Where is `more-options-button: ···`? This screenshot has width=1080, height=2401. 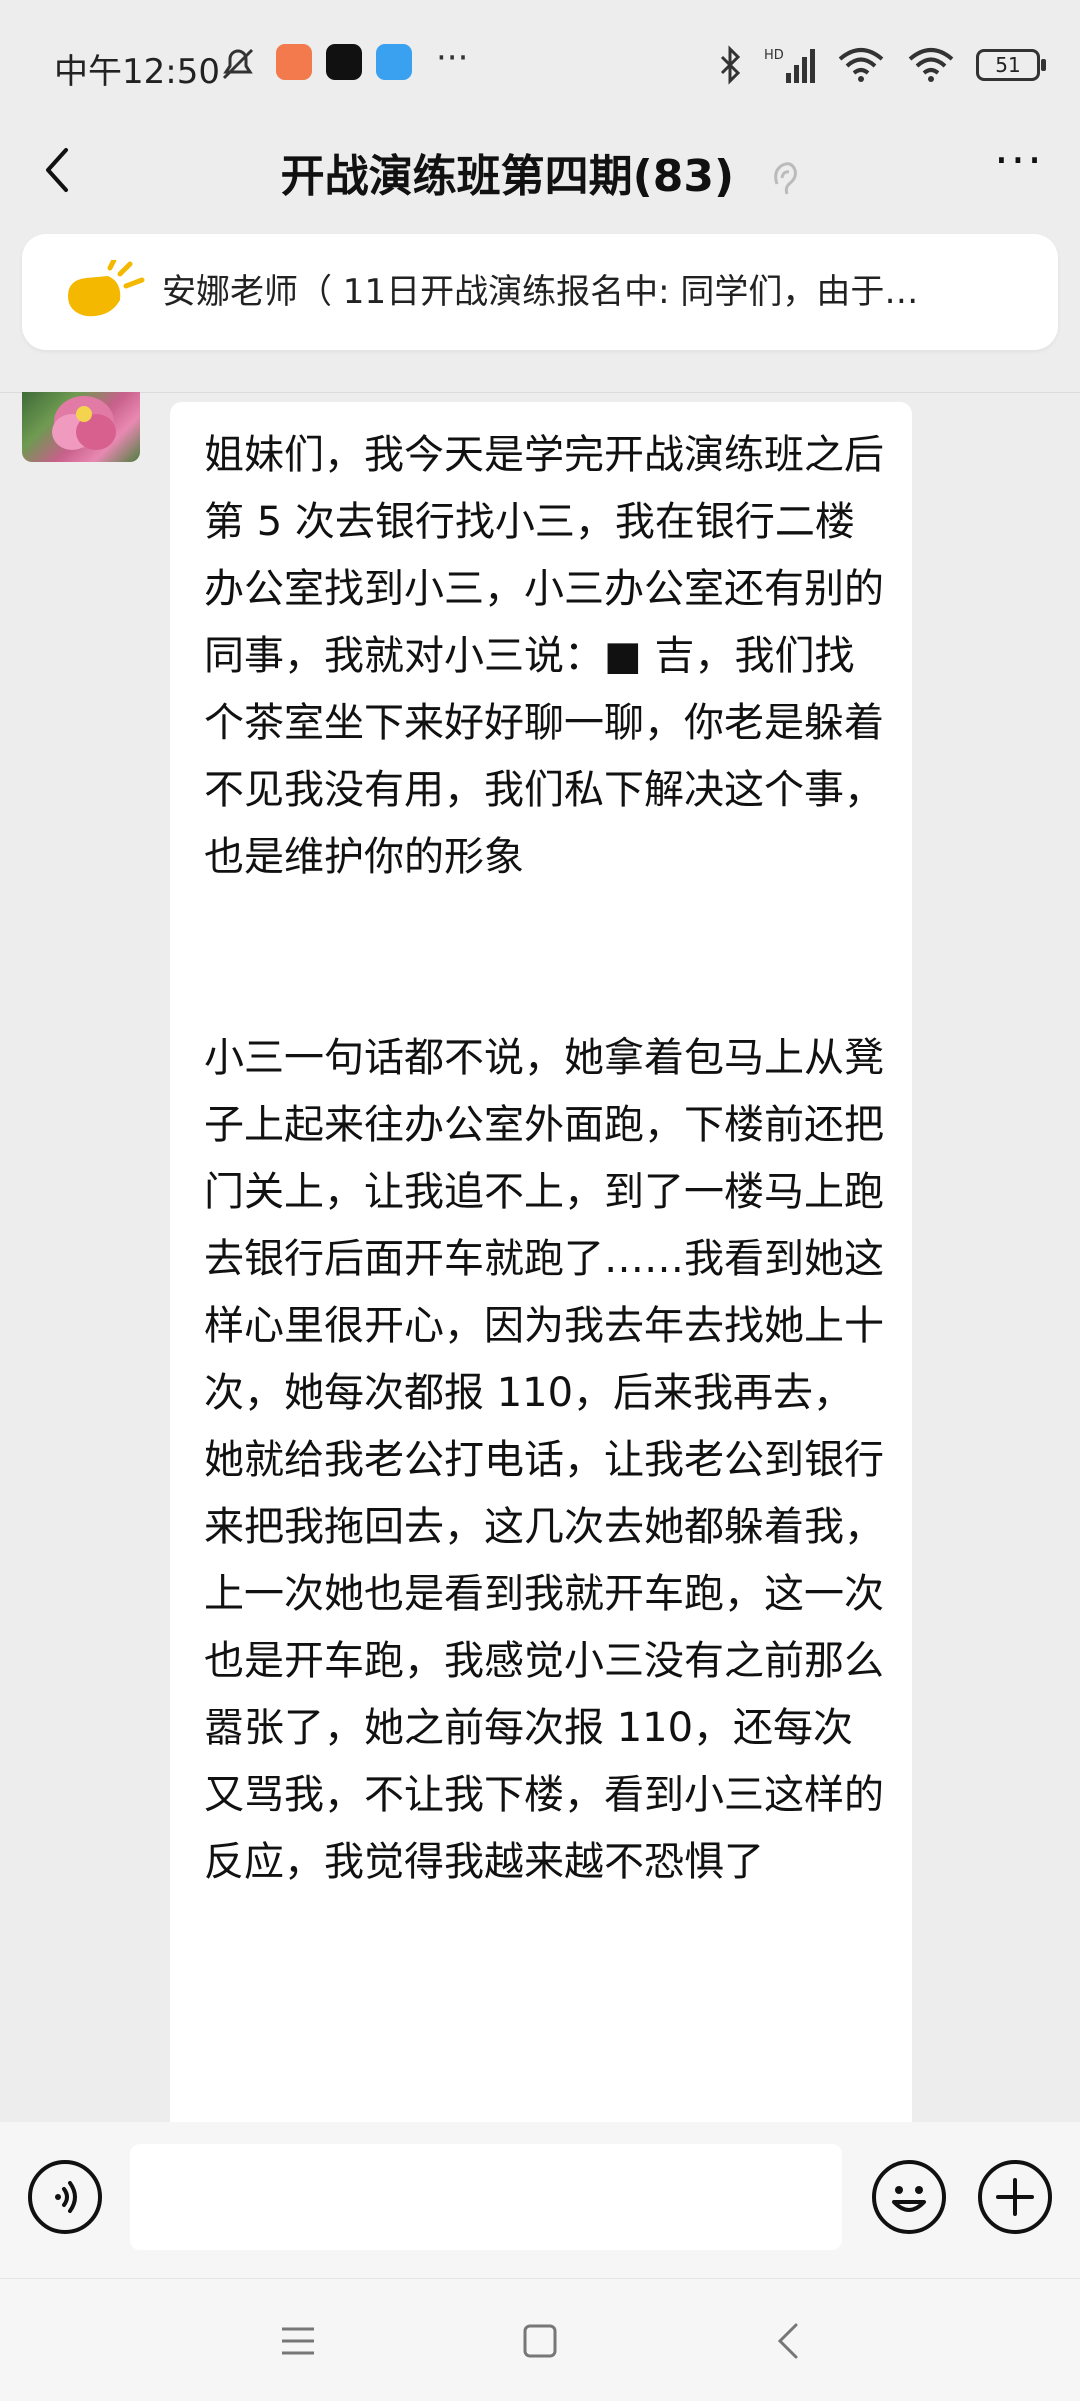 more-options-button: ··· is located at coordinates (1019, 168).